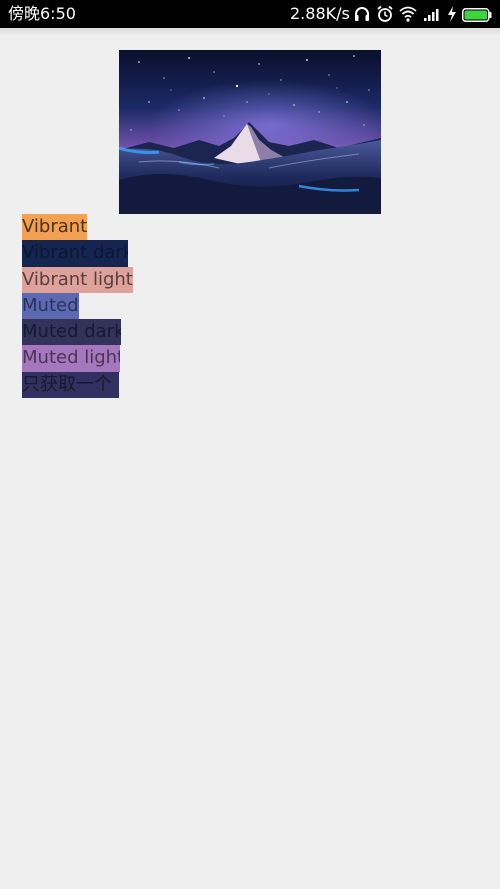 This screenshot has height=889, width=500. What do you see at coordinates (408, 14) in the screenshot?
I see `wifi-icon` at bounding box center [408, 14].